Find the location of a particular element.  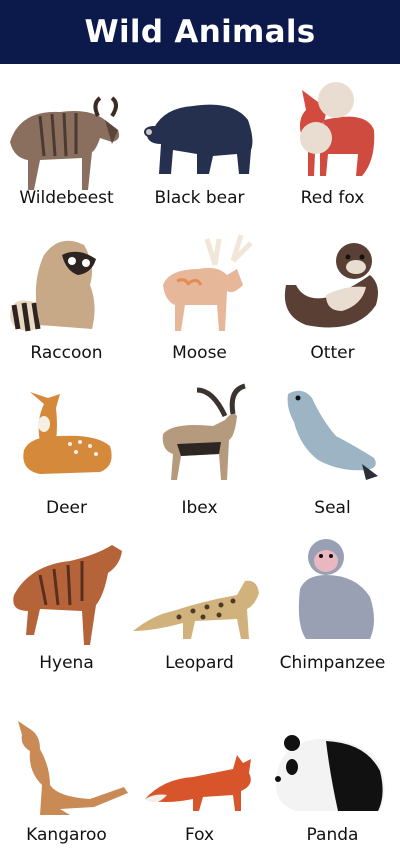

animal-name: Wildebeest is located at coordinates (66, 198).